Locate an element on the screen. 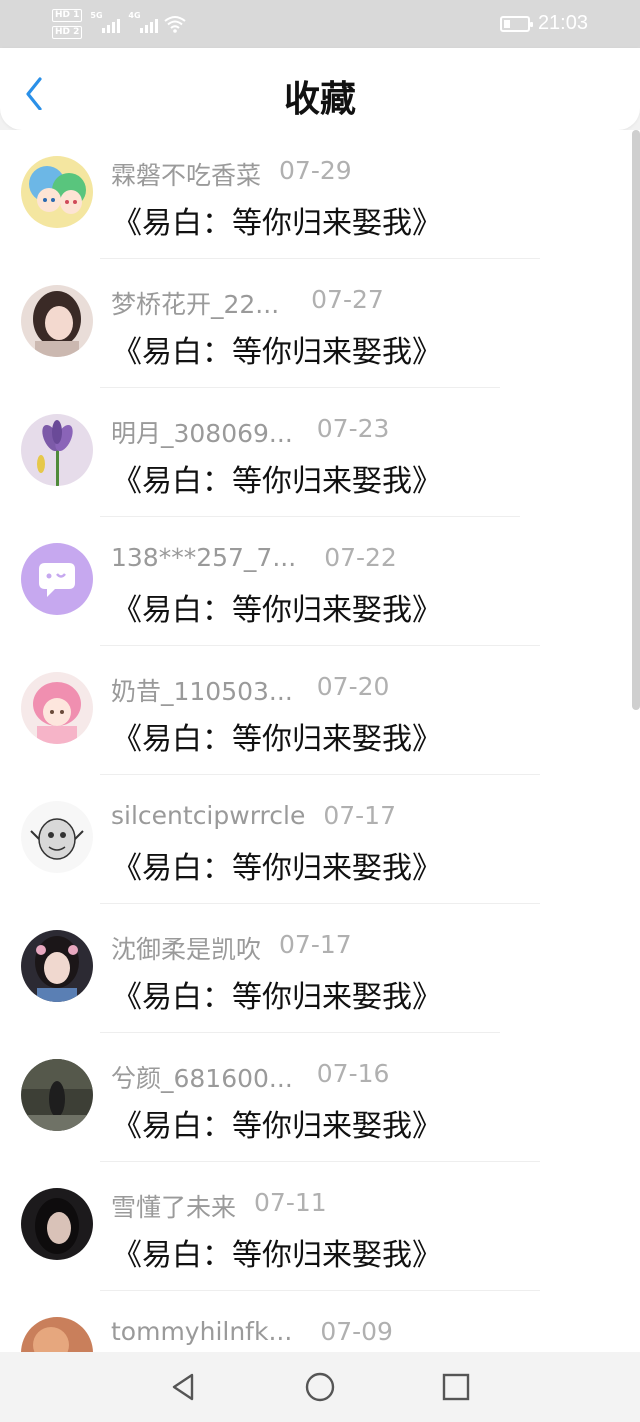 The width and height of the screenshot is (640, 1422). signal-icon: 5G is located at coordinates (105, 22).